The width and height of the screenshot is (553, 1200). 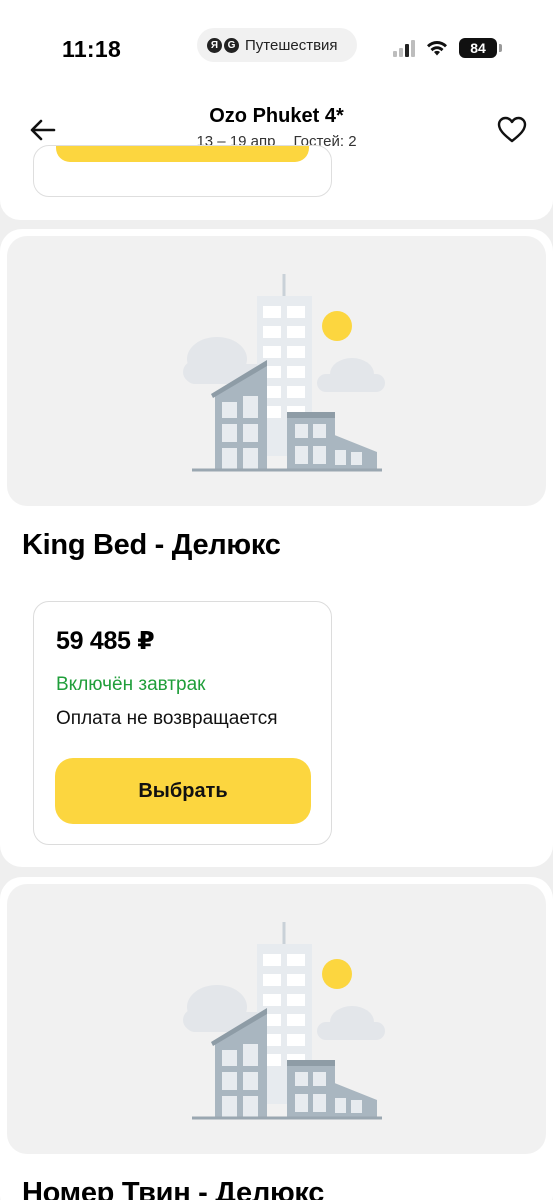 I want to click on room-name: King Bed - Делюкс, so click(x=151, y=545).